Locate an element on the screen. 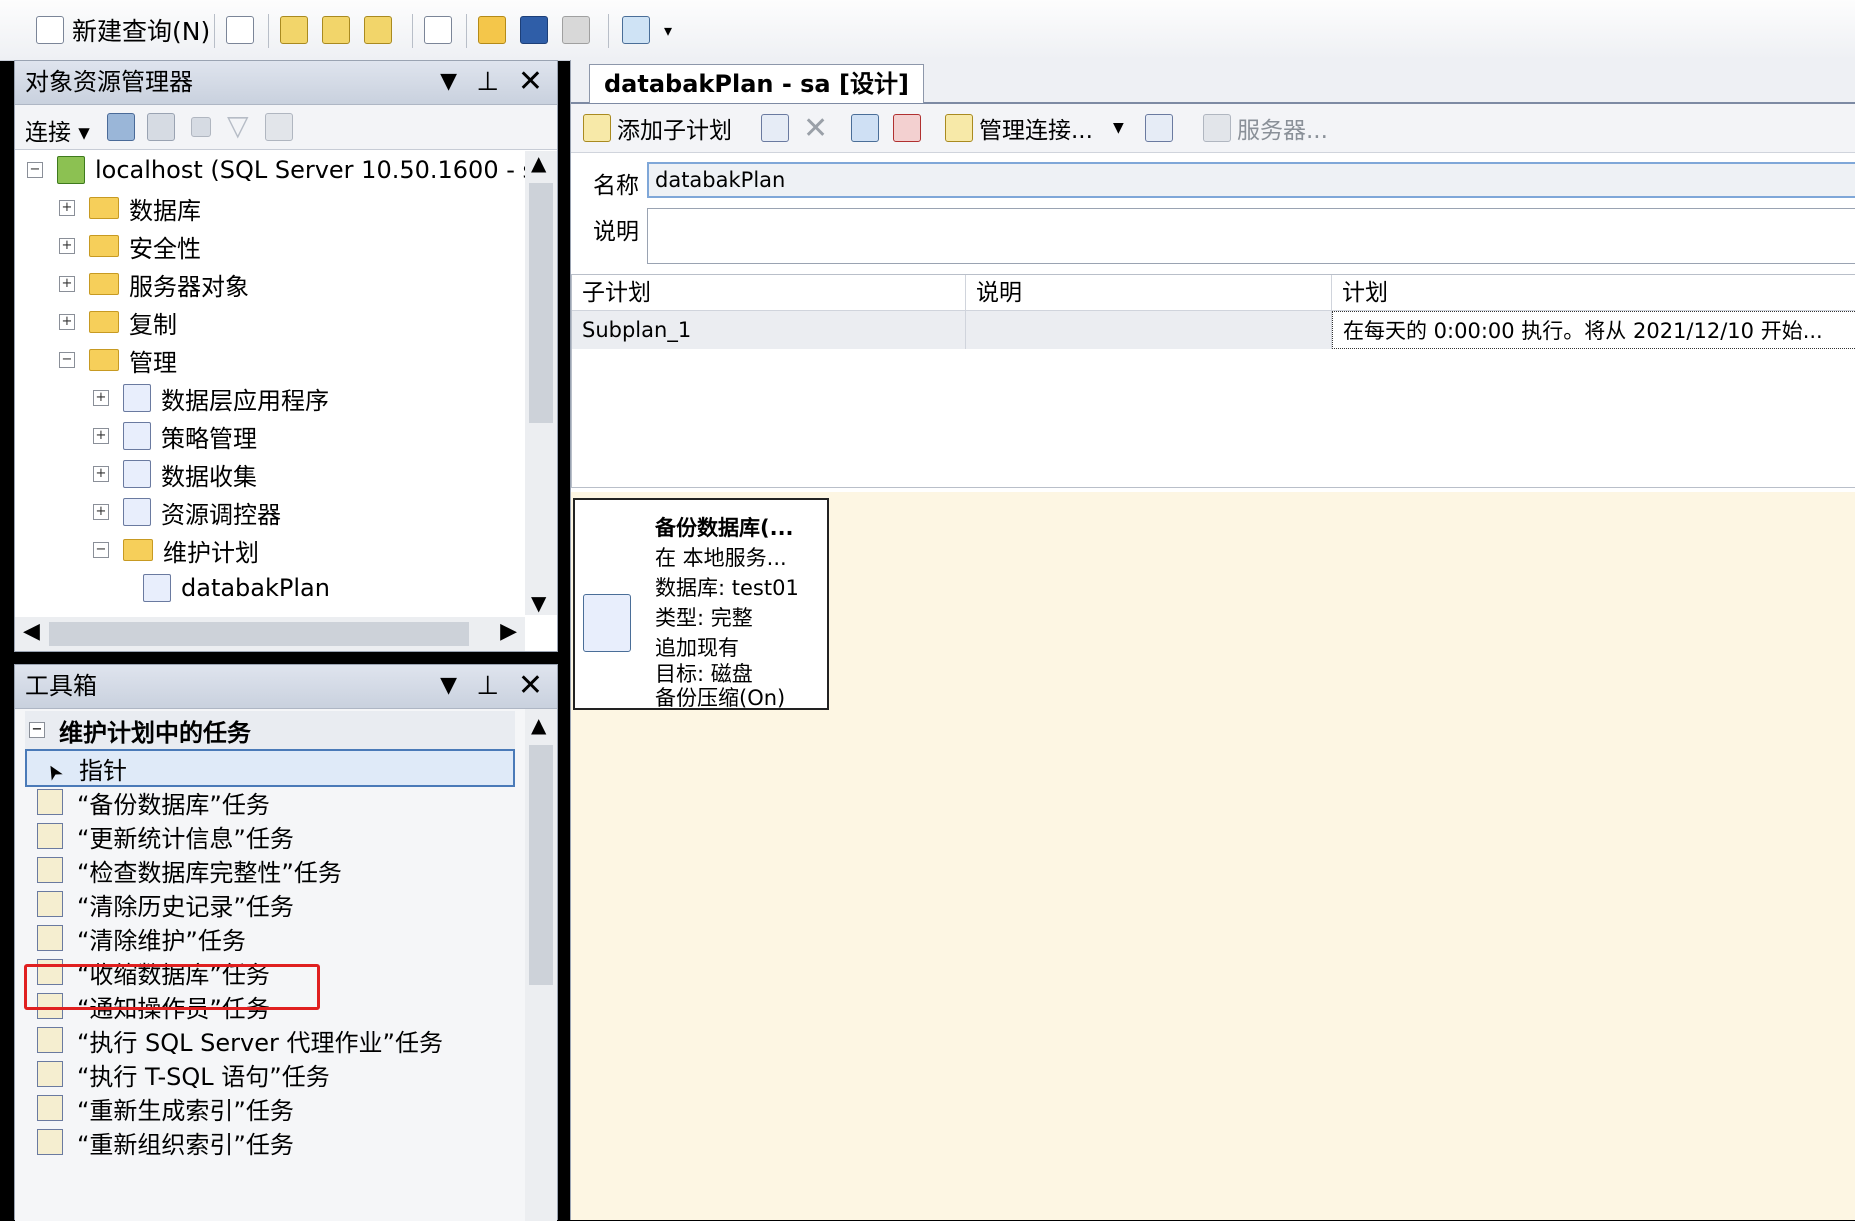  new-item-button is located at coordinates (438, 30).